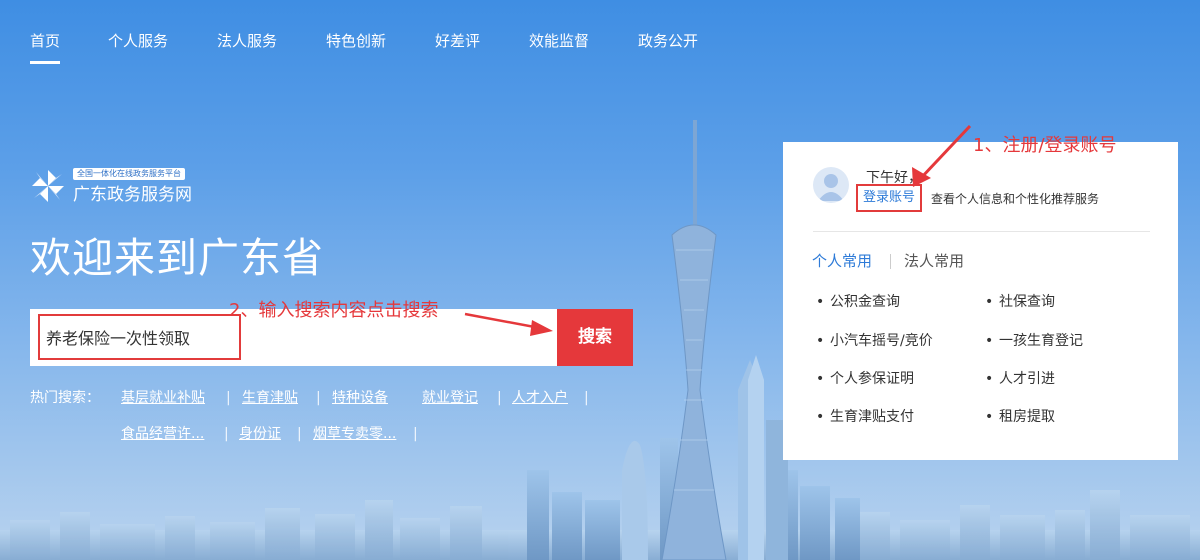 This screenshot has width=1200, height=560. Describe the element at coordinates (595, 337) in the screenshot. I see `search-button: 搜索` at that location.